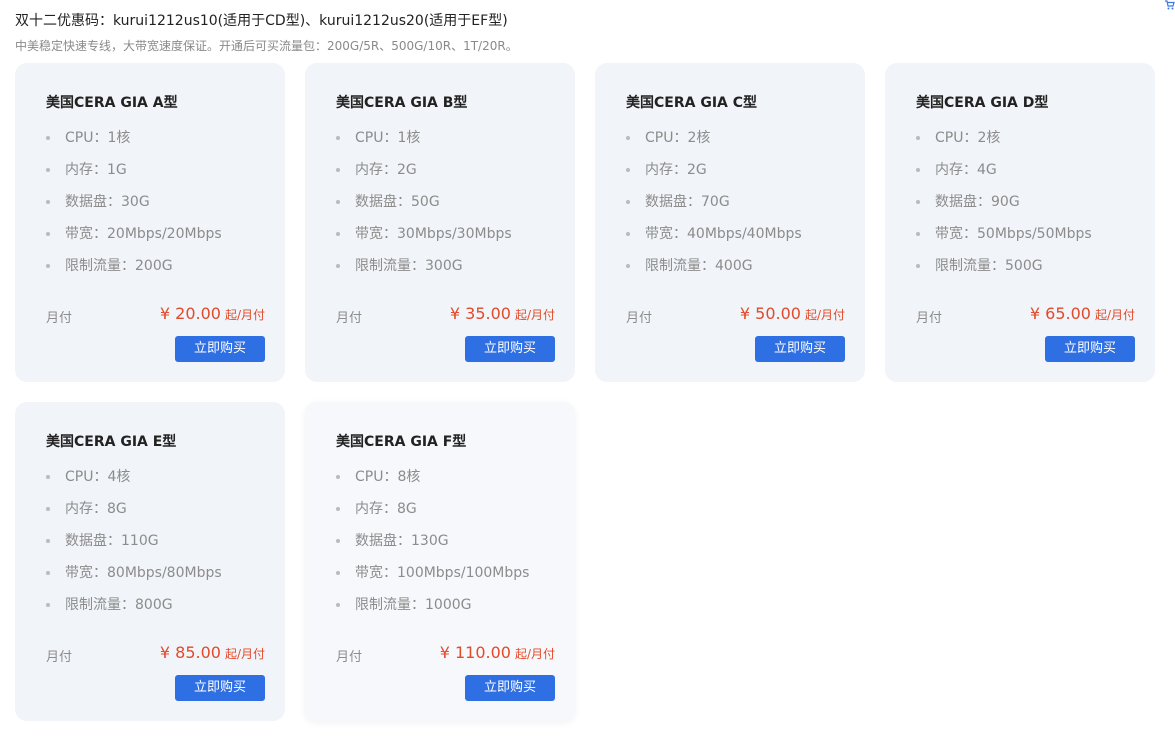 The image size is (1175, 751). Describe the element at coordinates (119, 266) in the screenshot. I see `spec-text: 限制流量：200G` at that location.